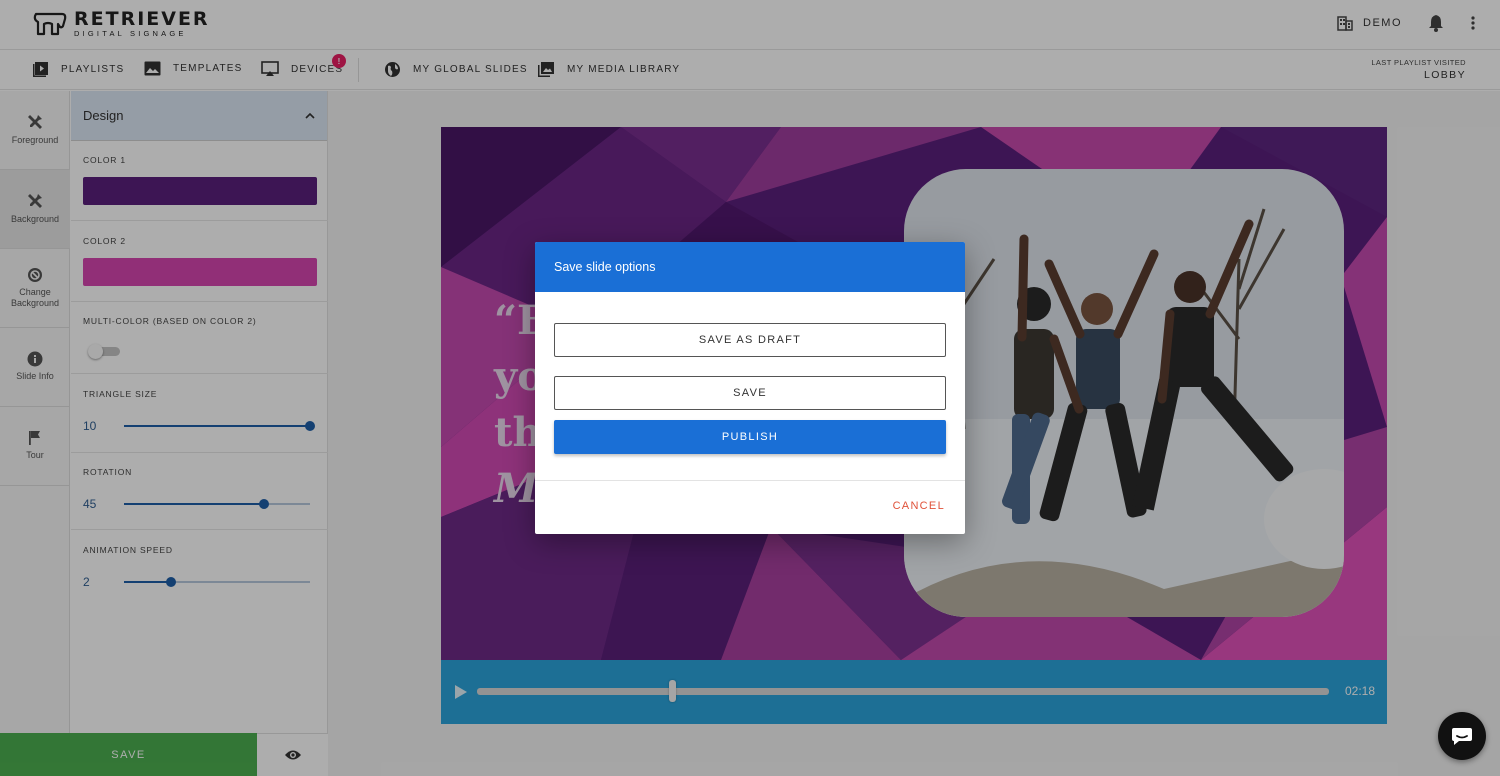 The image size is (1500, 776). I want to click on cancel-button: CANCEL, so click(919, 506).